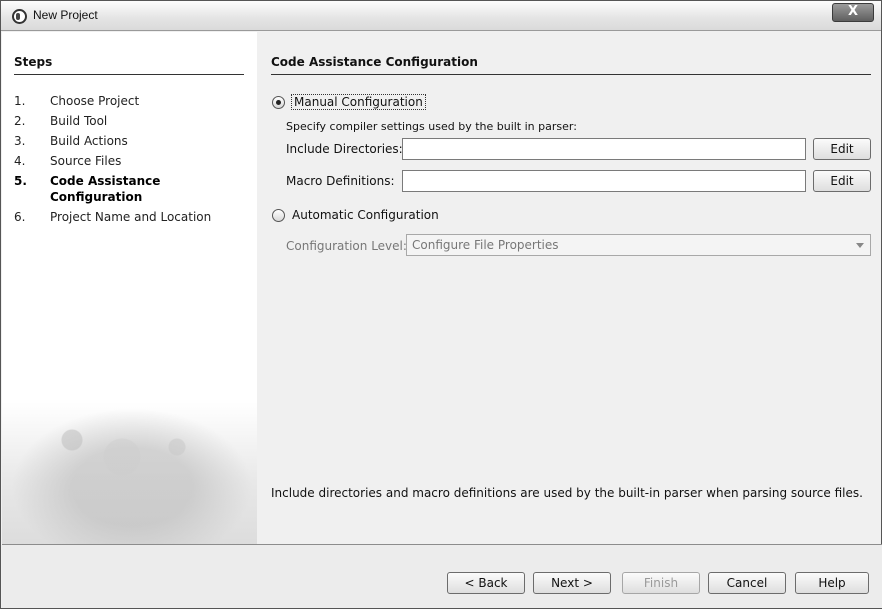  I want to click on step-number: 1., so click(20, 101).